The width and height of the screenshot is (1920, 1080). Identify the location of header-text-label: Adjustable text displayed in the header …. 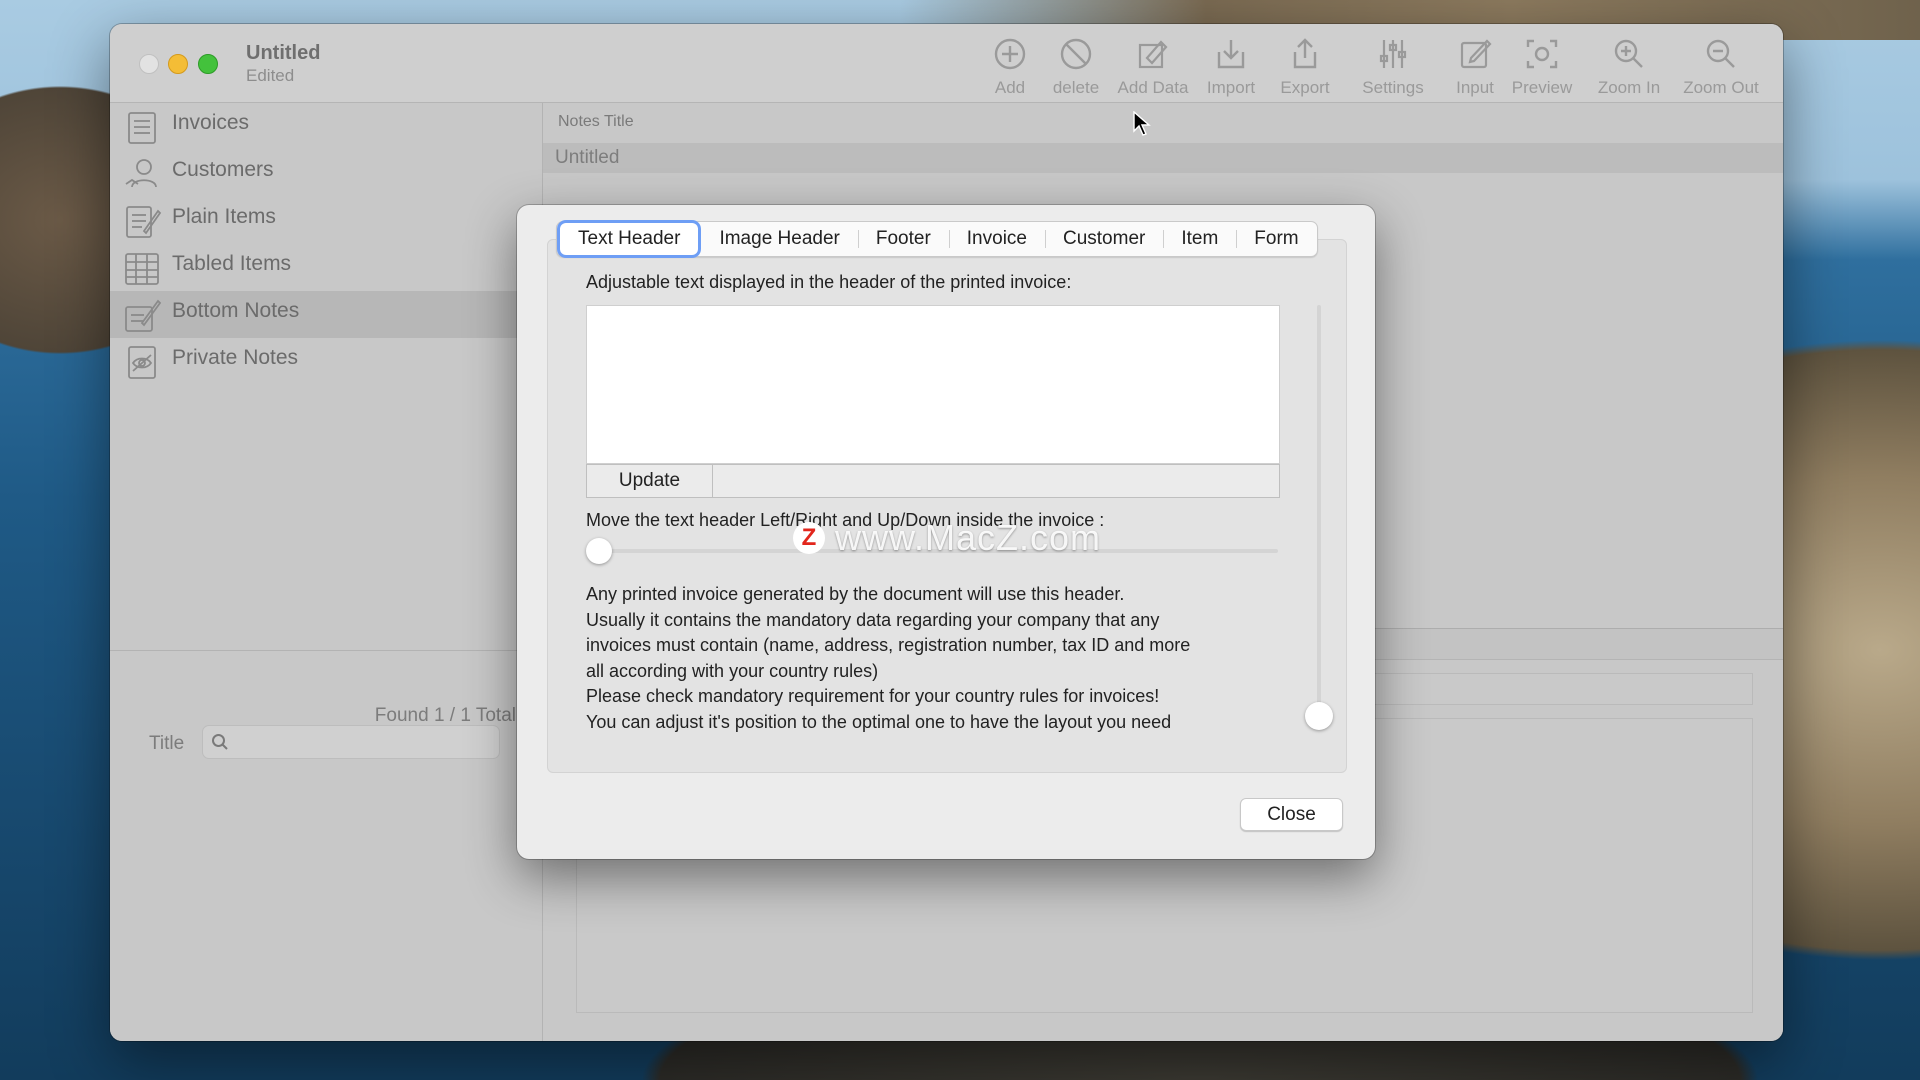
(829, 282).